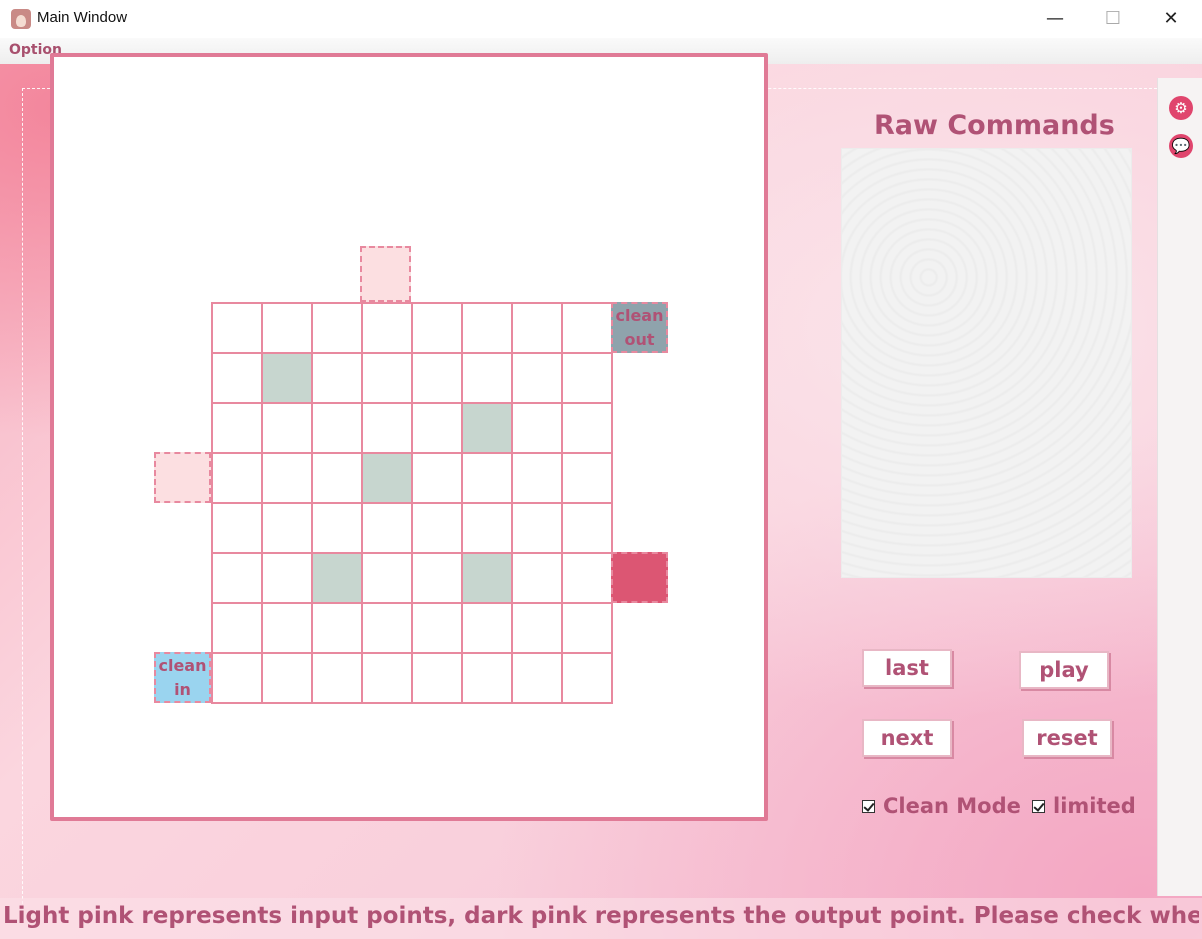 Image resolution: width=1202 pixels, height=939 pixels. I want to click on limited-check-icon, so click(1038, 806).